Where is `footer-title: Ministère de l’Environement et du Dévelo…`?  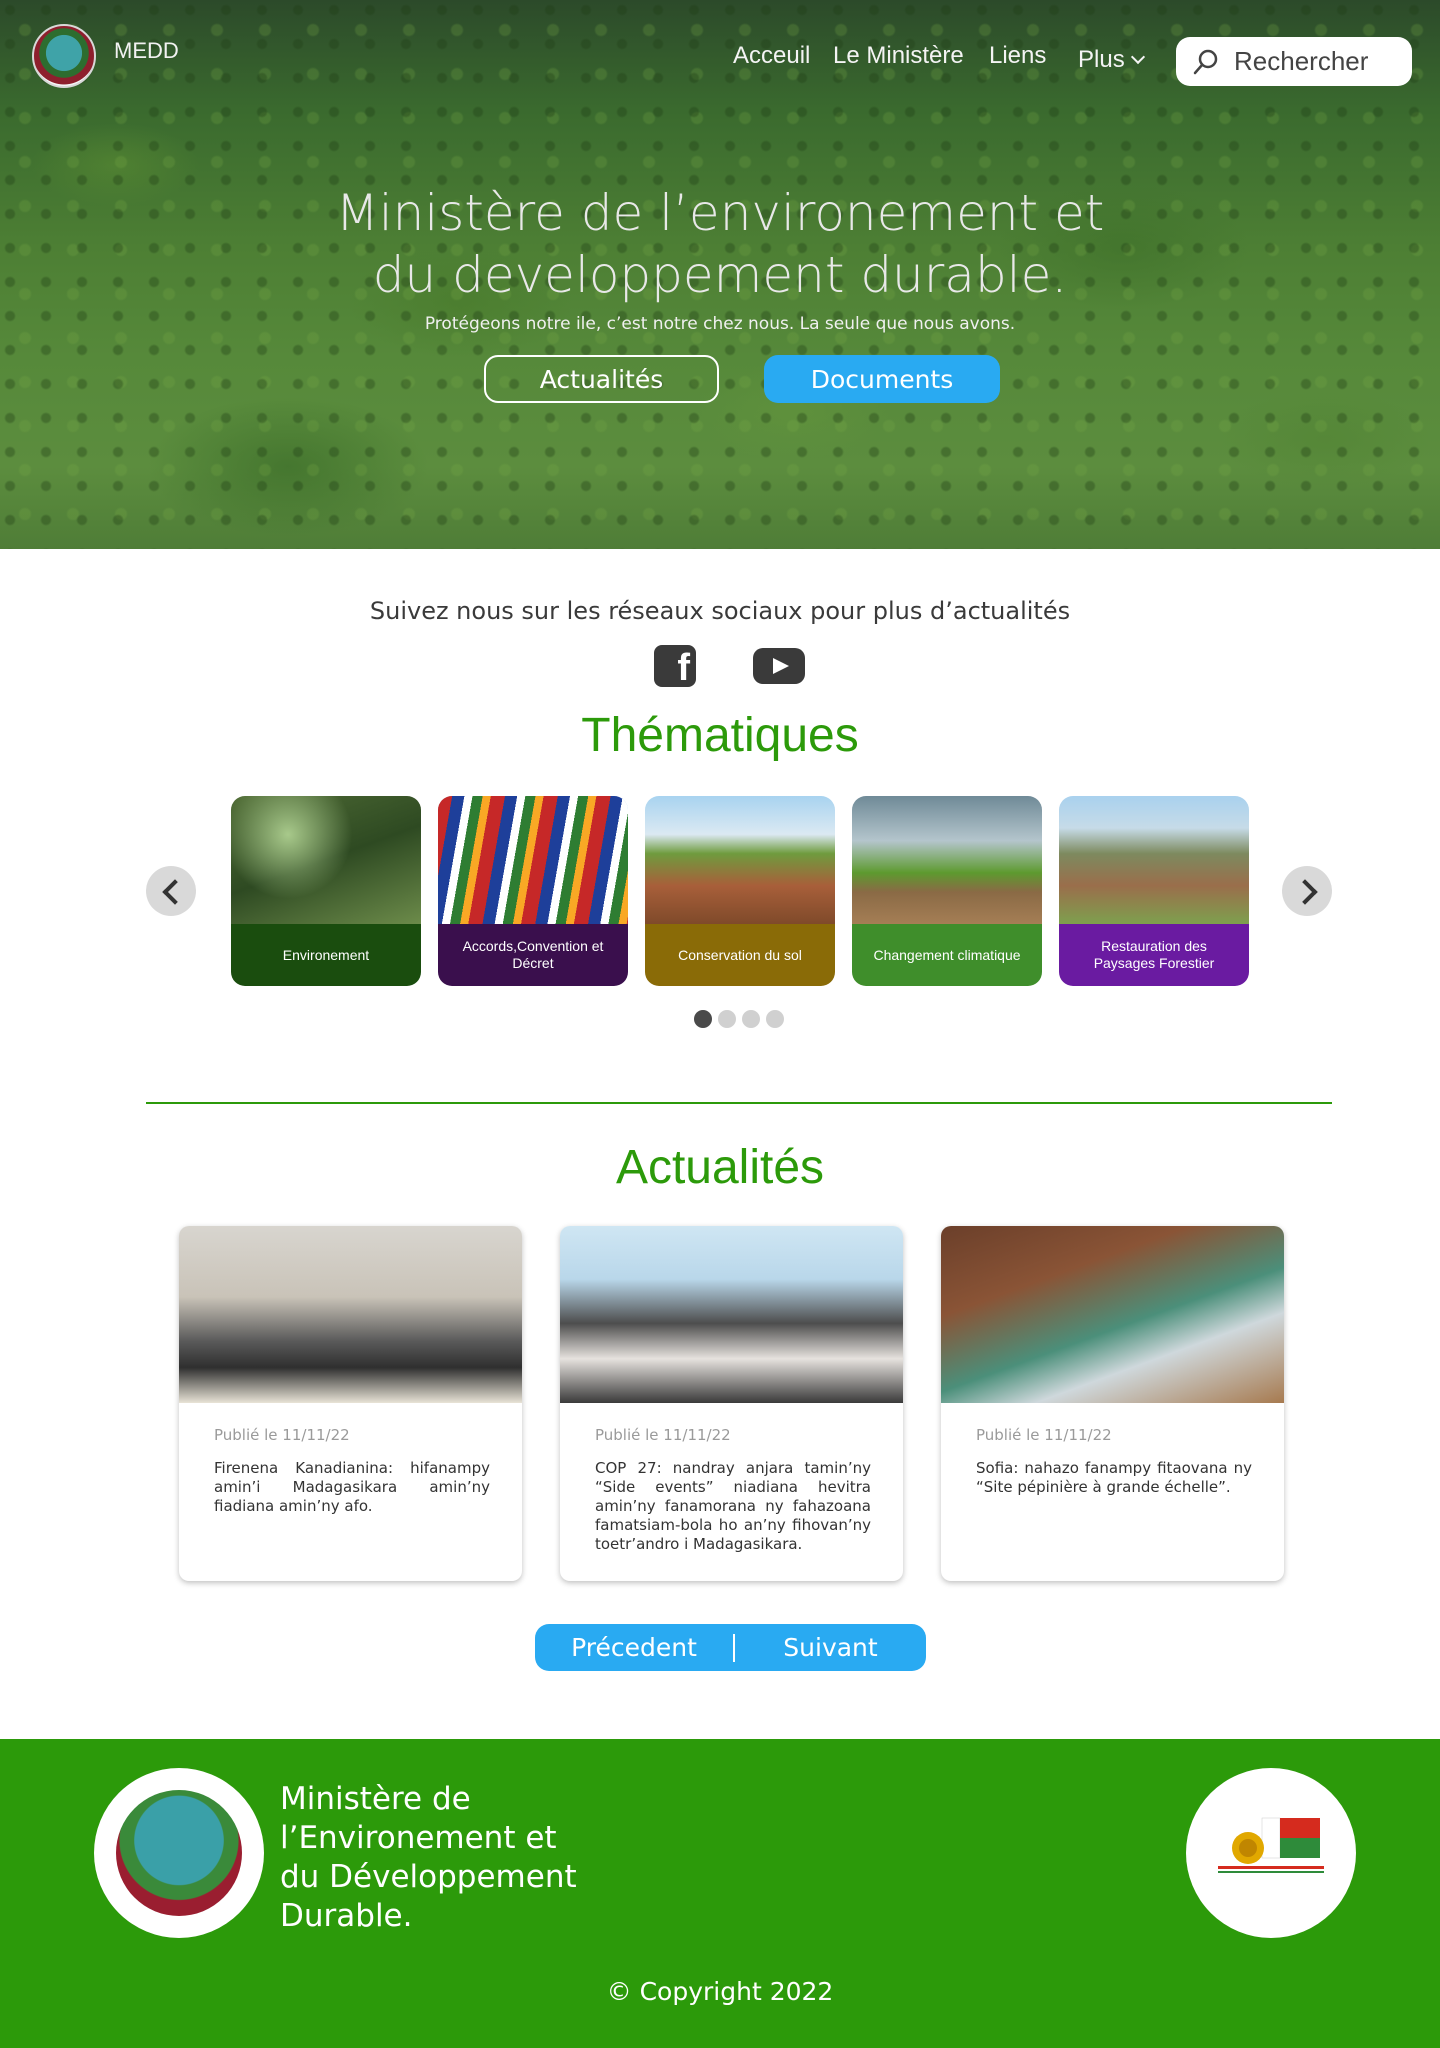 footer-title: Ministère de l’Environement et du Dévelo… is located at coordinates (428, 1857).